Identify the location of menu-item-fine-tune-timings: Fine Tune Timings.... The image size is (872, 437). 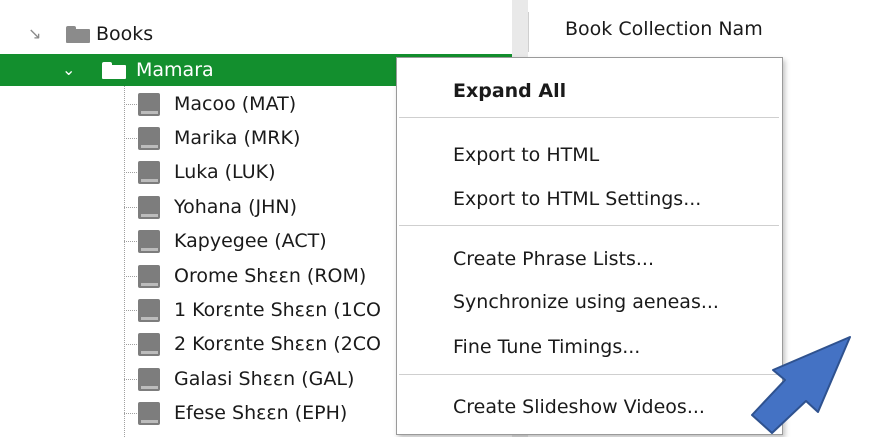
(546, 347).